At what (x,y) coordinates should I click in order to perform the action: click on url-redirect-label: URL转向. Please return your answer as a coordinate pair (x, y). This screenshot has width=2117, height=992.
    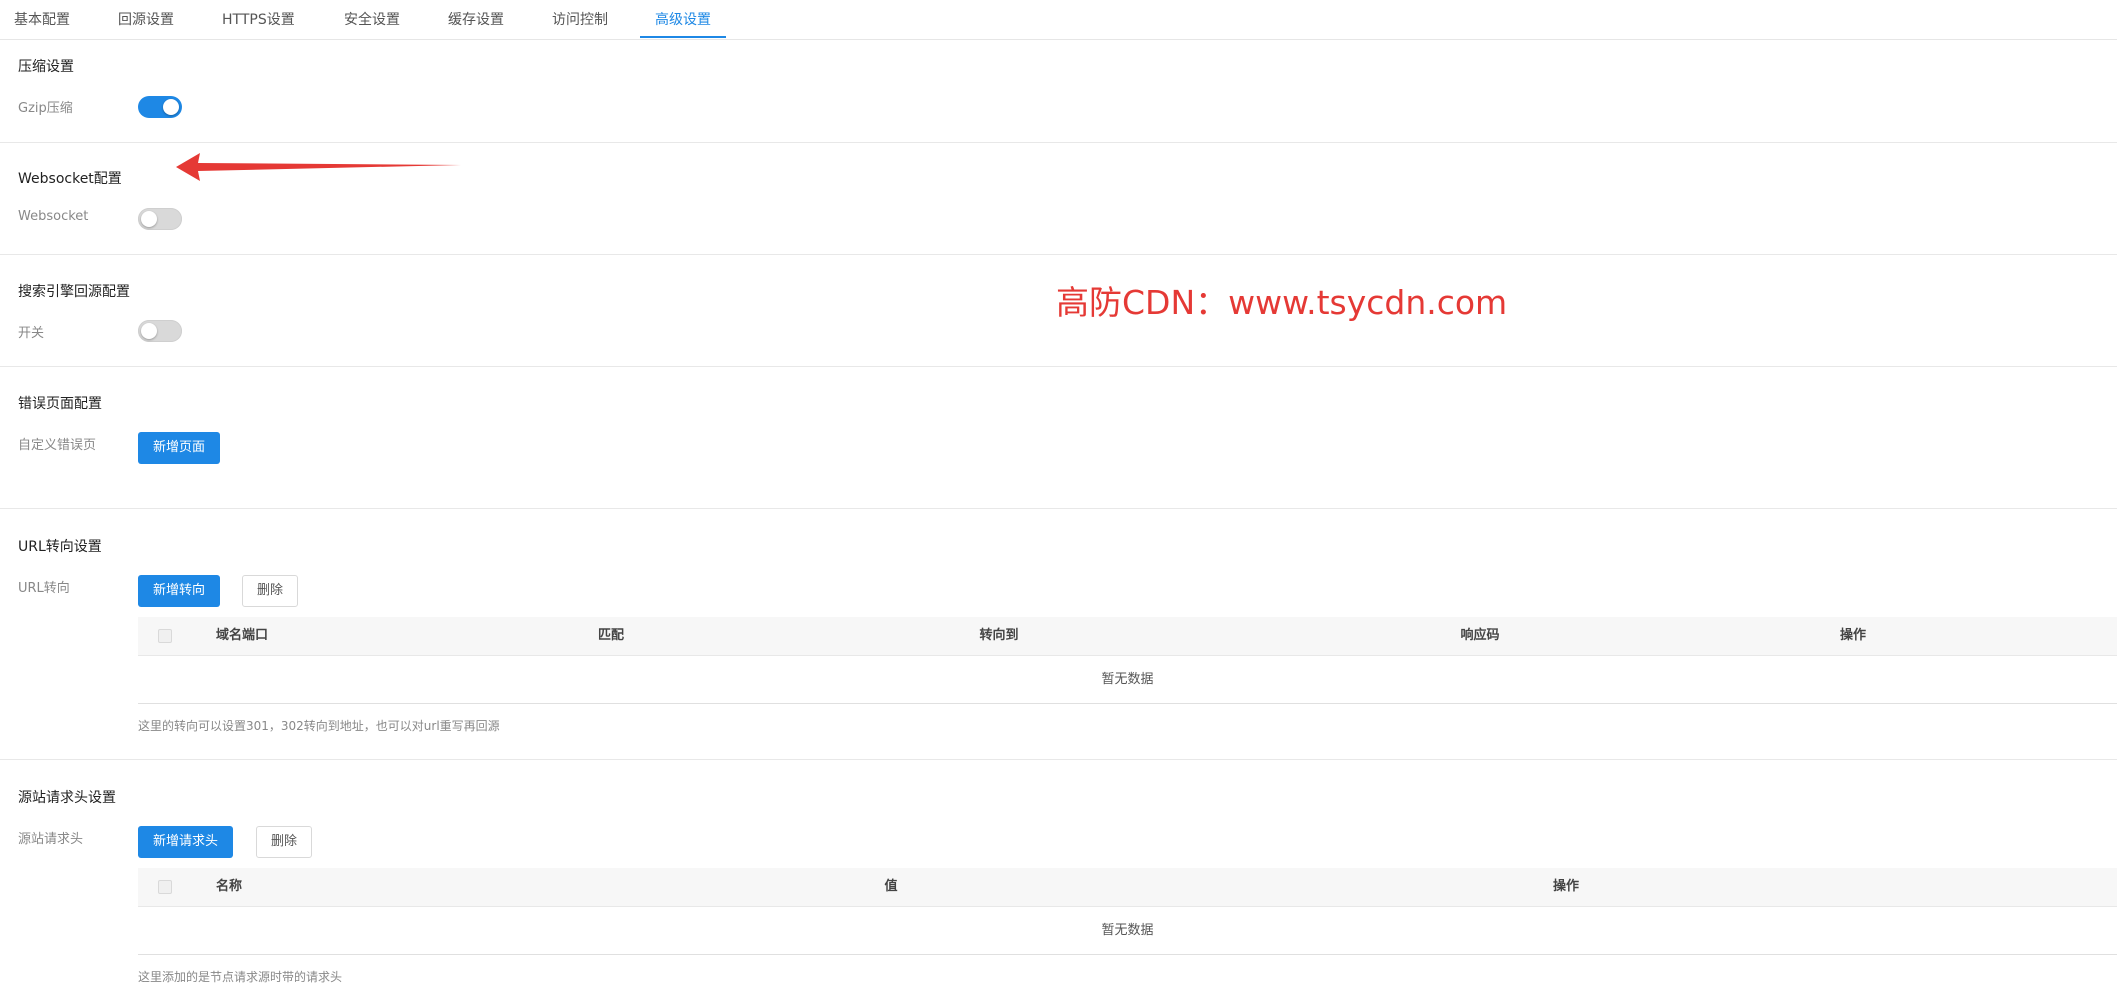
    Looking at the image, I should click on (44, 588).